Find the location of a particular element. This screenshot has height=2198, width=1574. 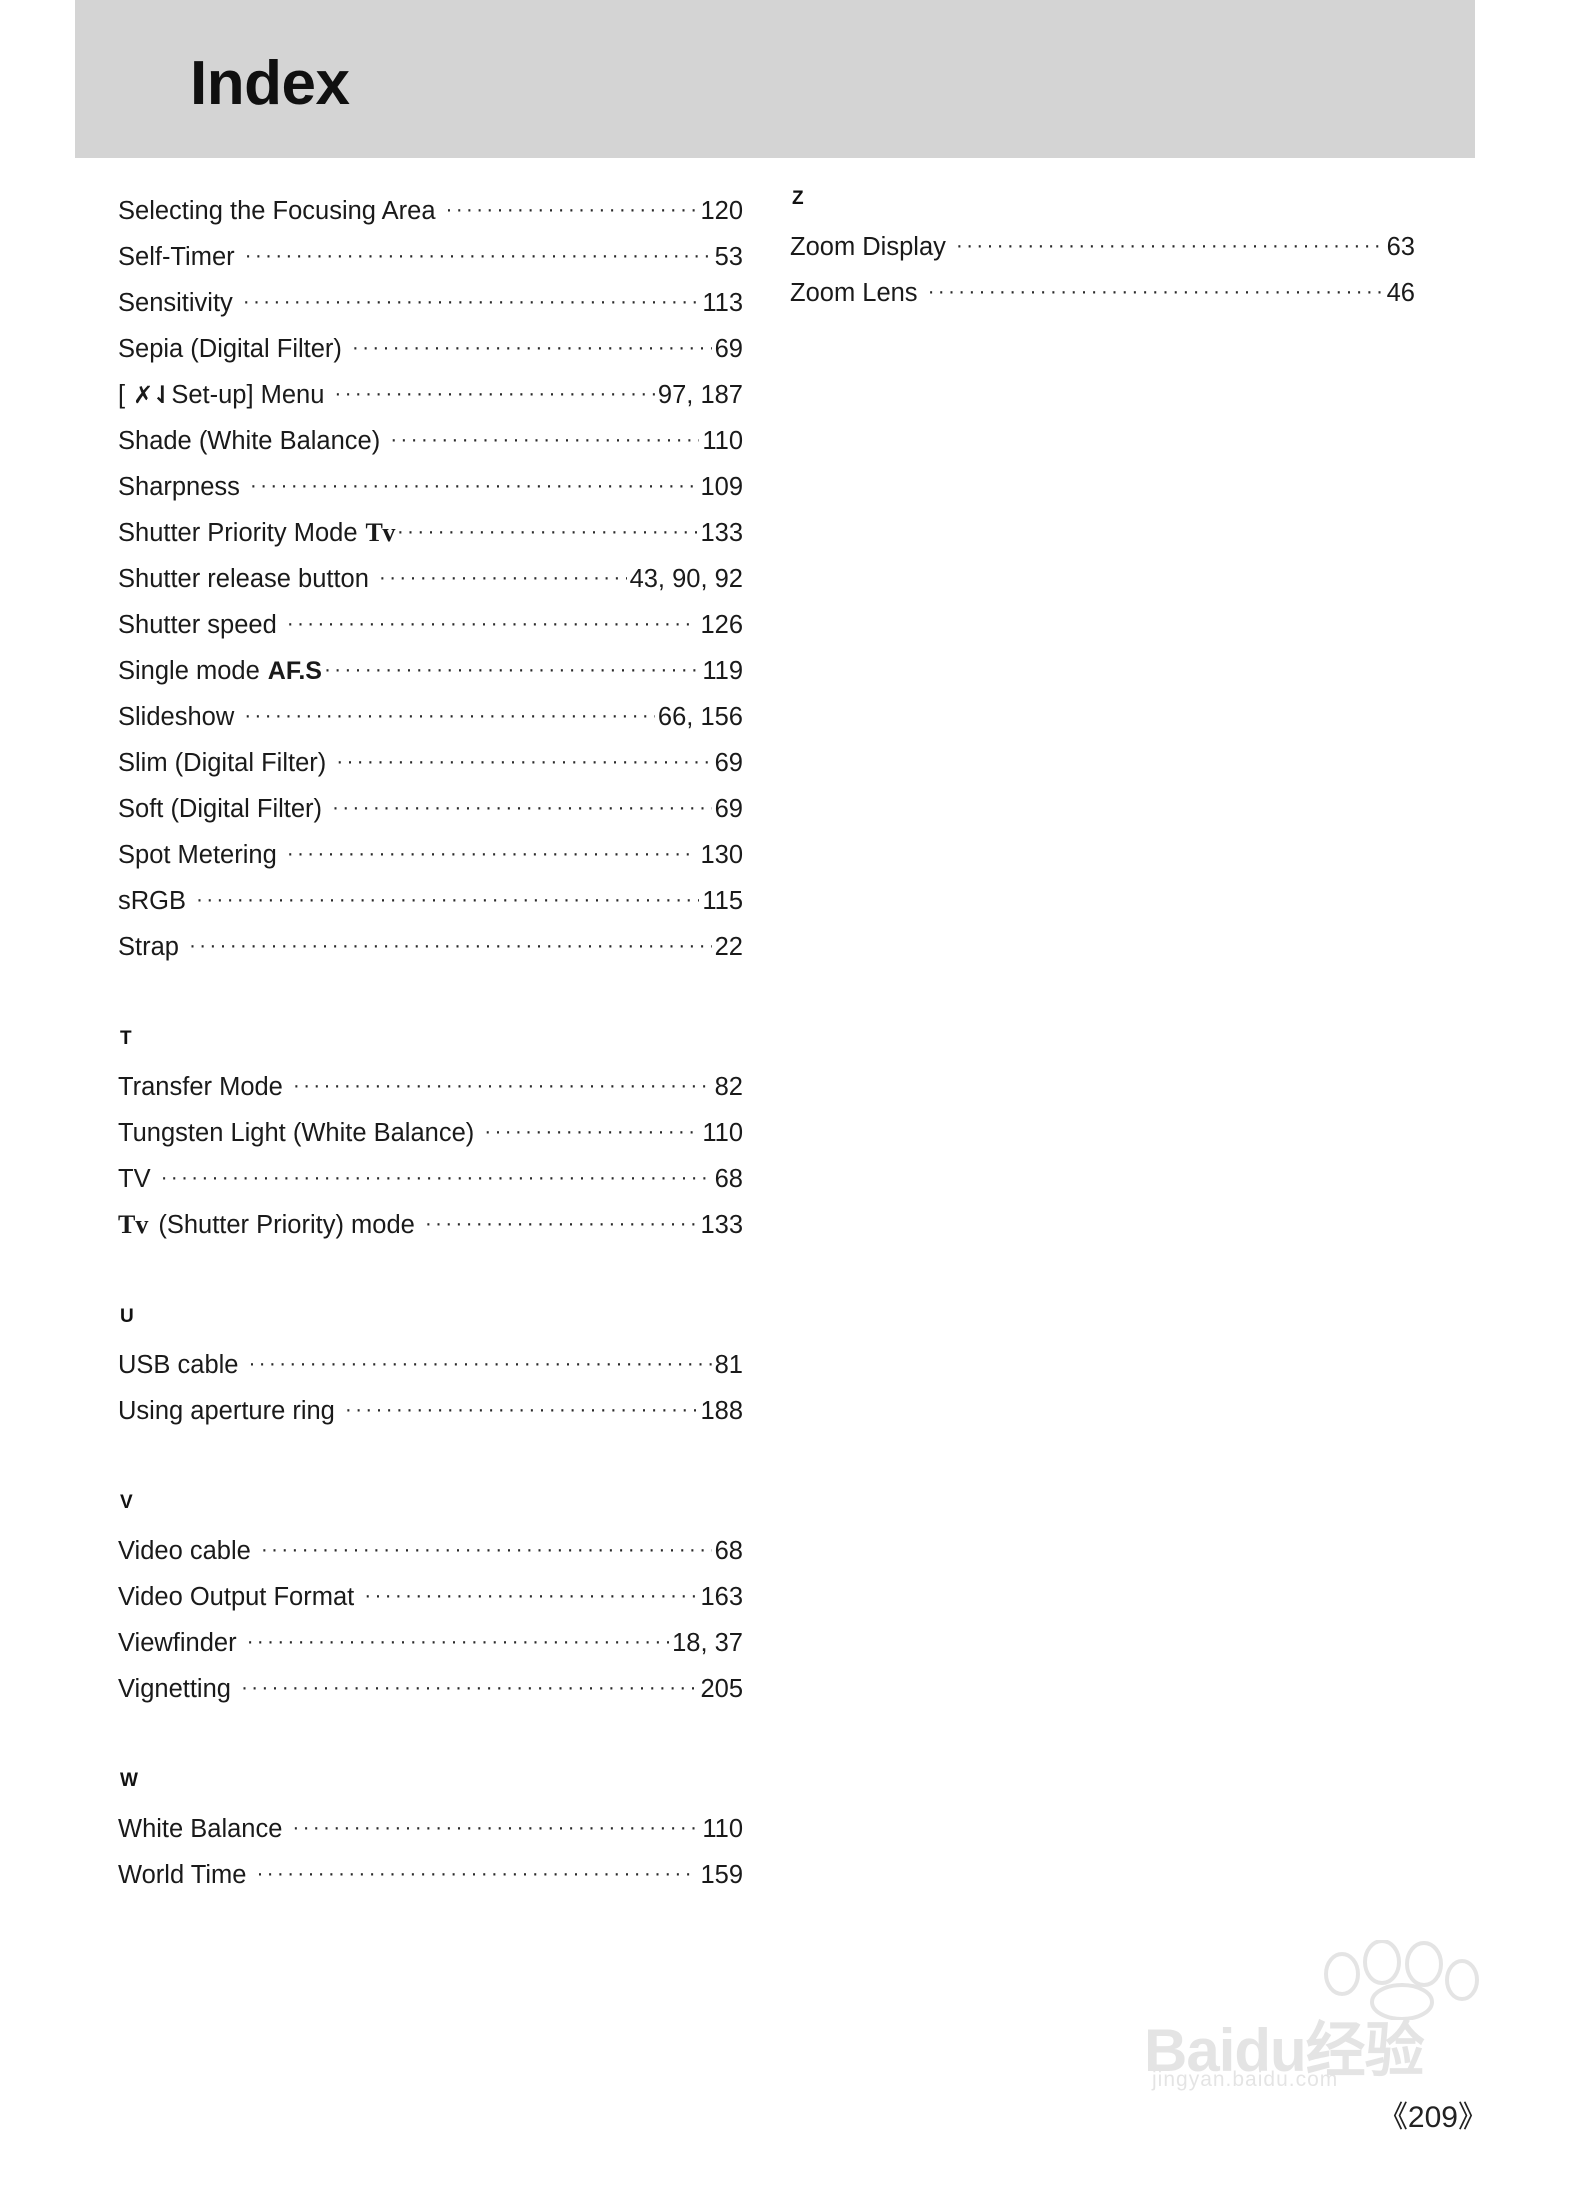

index-entry-page: 63 is located at coordinates (1400, 247).